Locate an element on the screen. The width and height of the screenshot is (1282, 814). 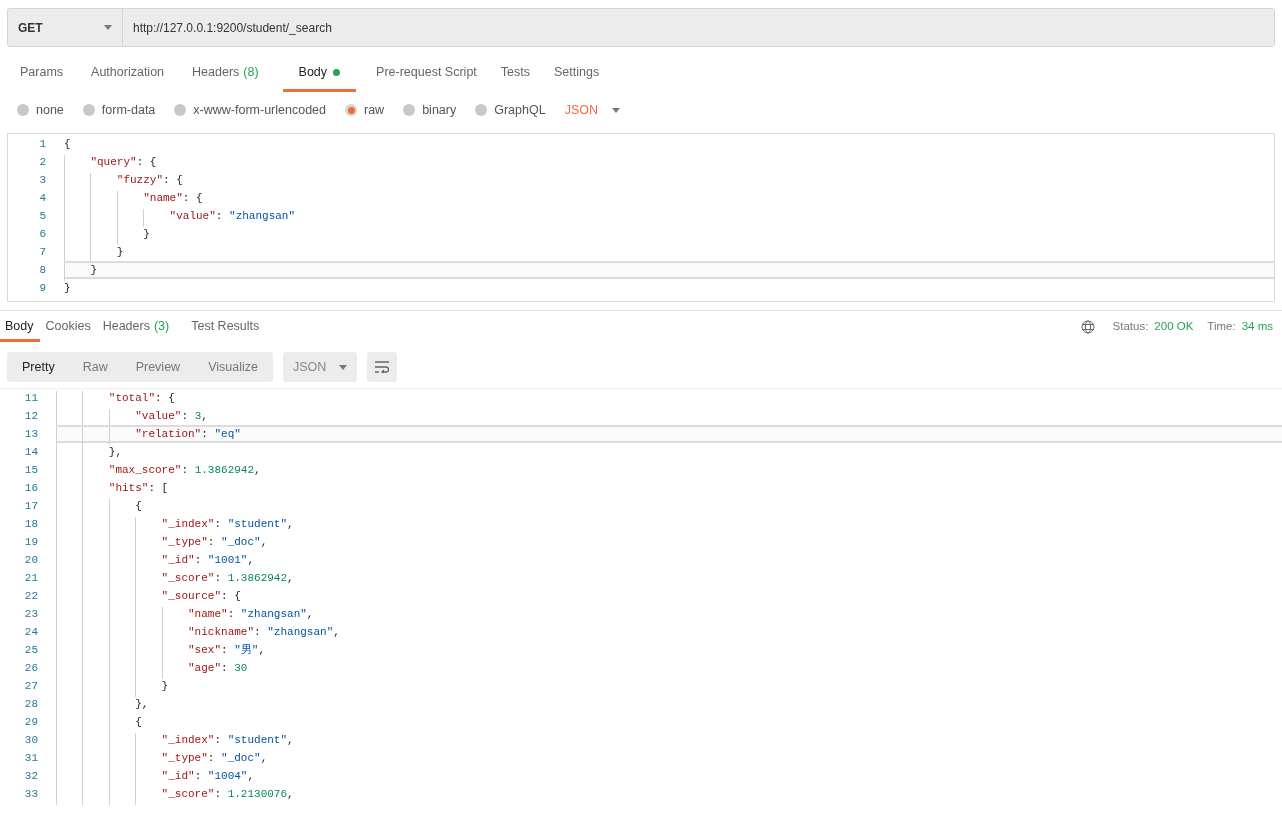
code-line: "max_score": 1.3862942, is located at coordinates (669, 470).